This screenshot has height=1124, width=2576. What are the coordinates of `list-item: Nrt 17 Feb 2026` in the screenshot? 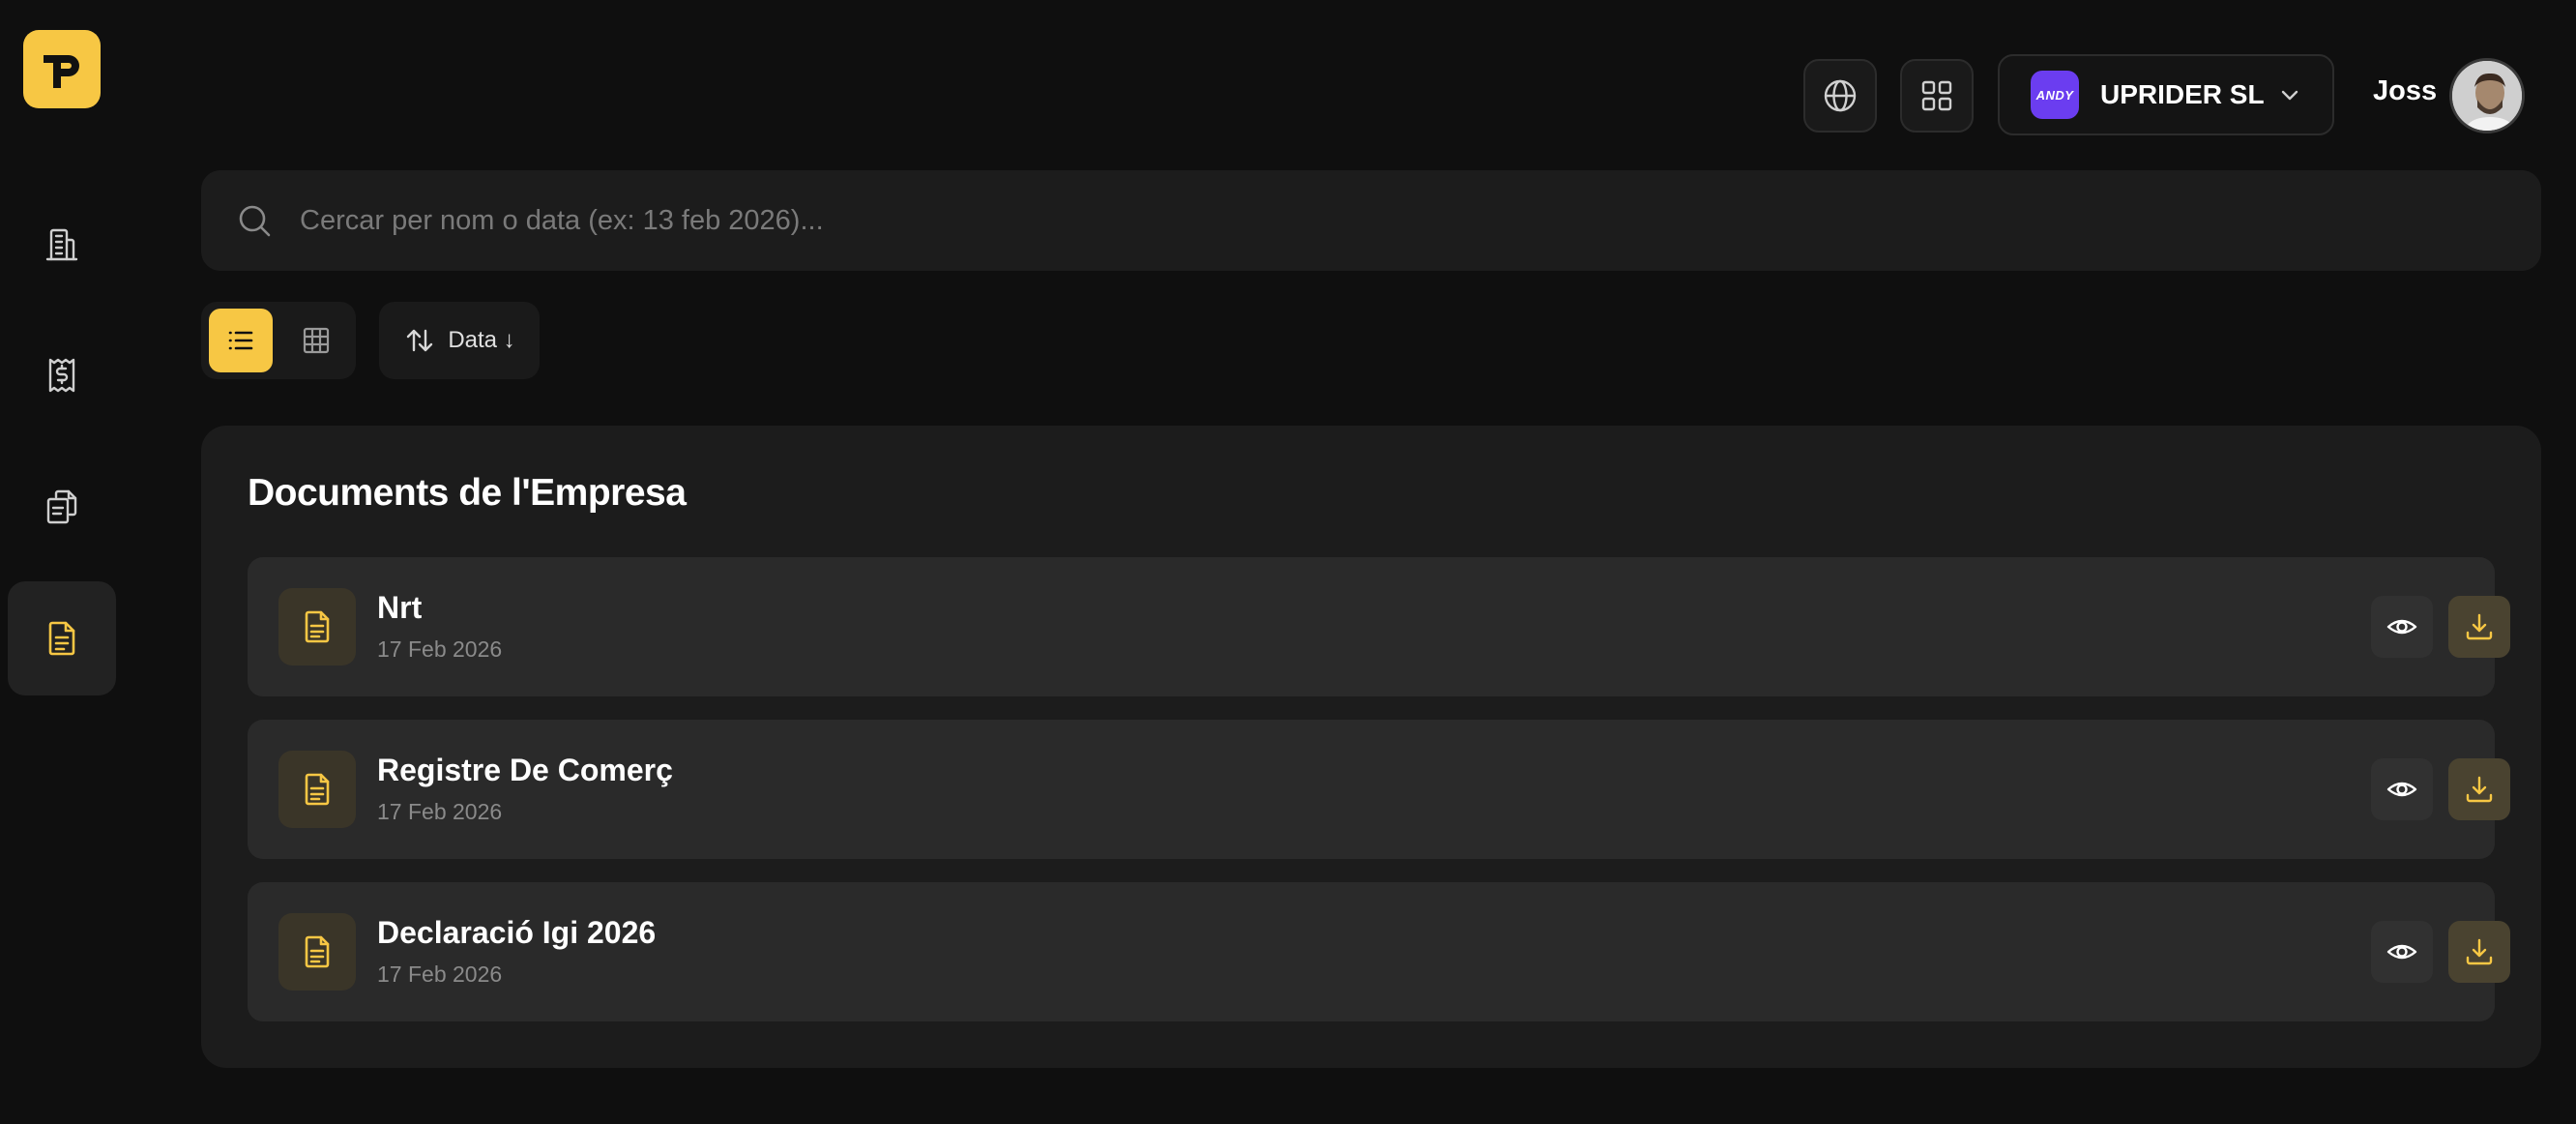 It's located at (1379, 627).